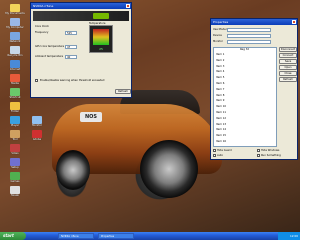  What do you see at coordinates (150, 236) in the screenshot?
I see `taskbar: start NVIDIA nTune Properties 12:00` at bounding box center [150, 236].